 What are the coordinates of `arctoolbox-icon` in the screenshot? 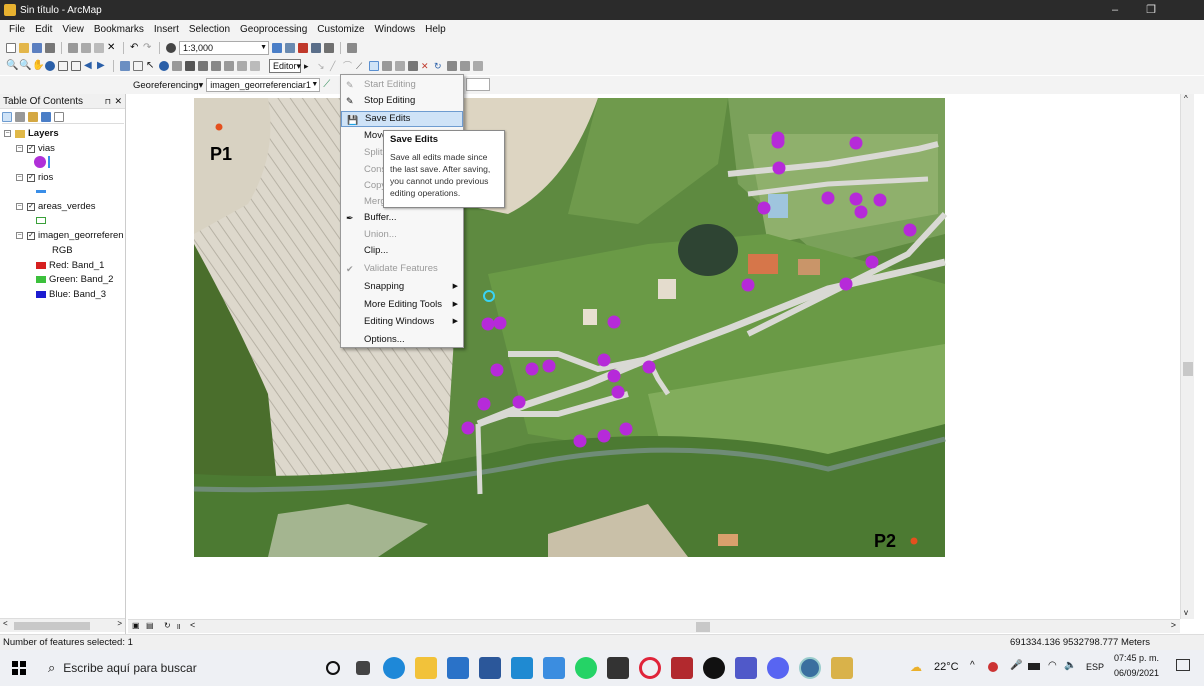 It's located at (303, 48).